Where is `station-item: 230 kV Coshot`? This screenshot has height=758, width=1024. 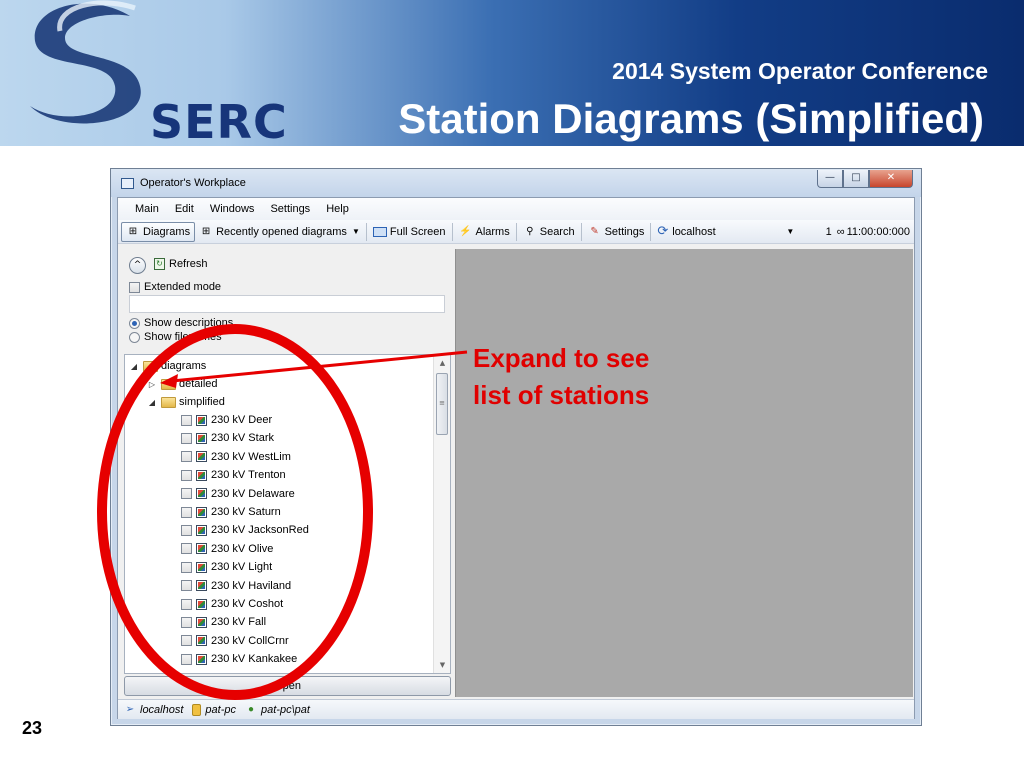 station-item: 230 kV Coshot is located at coordinates (232, 604).